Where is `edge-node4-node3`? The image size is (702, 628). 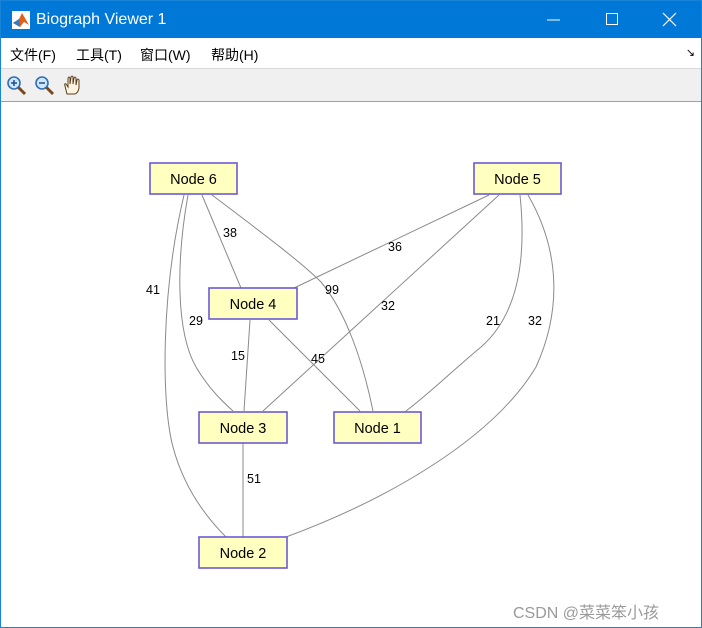
edge-node4-node3 is located at coordinates (247, 365).